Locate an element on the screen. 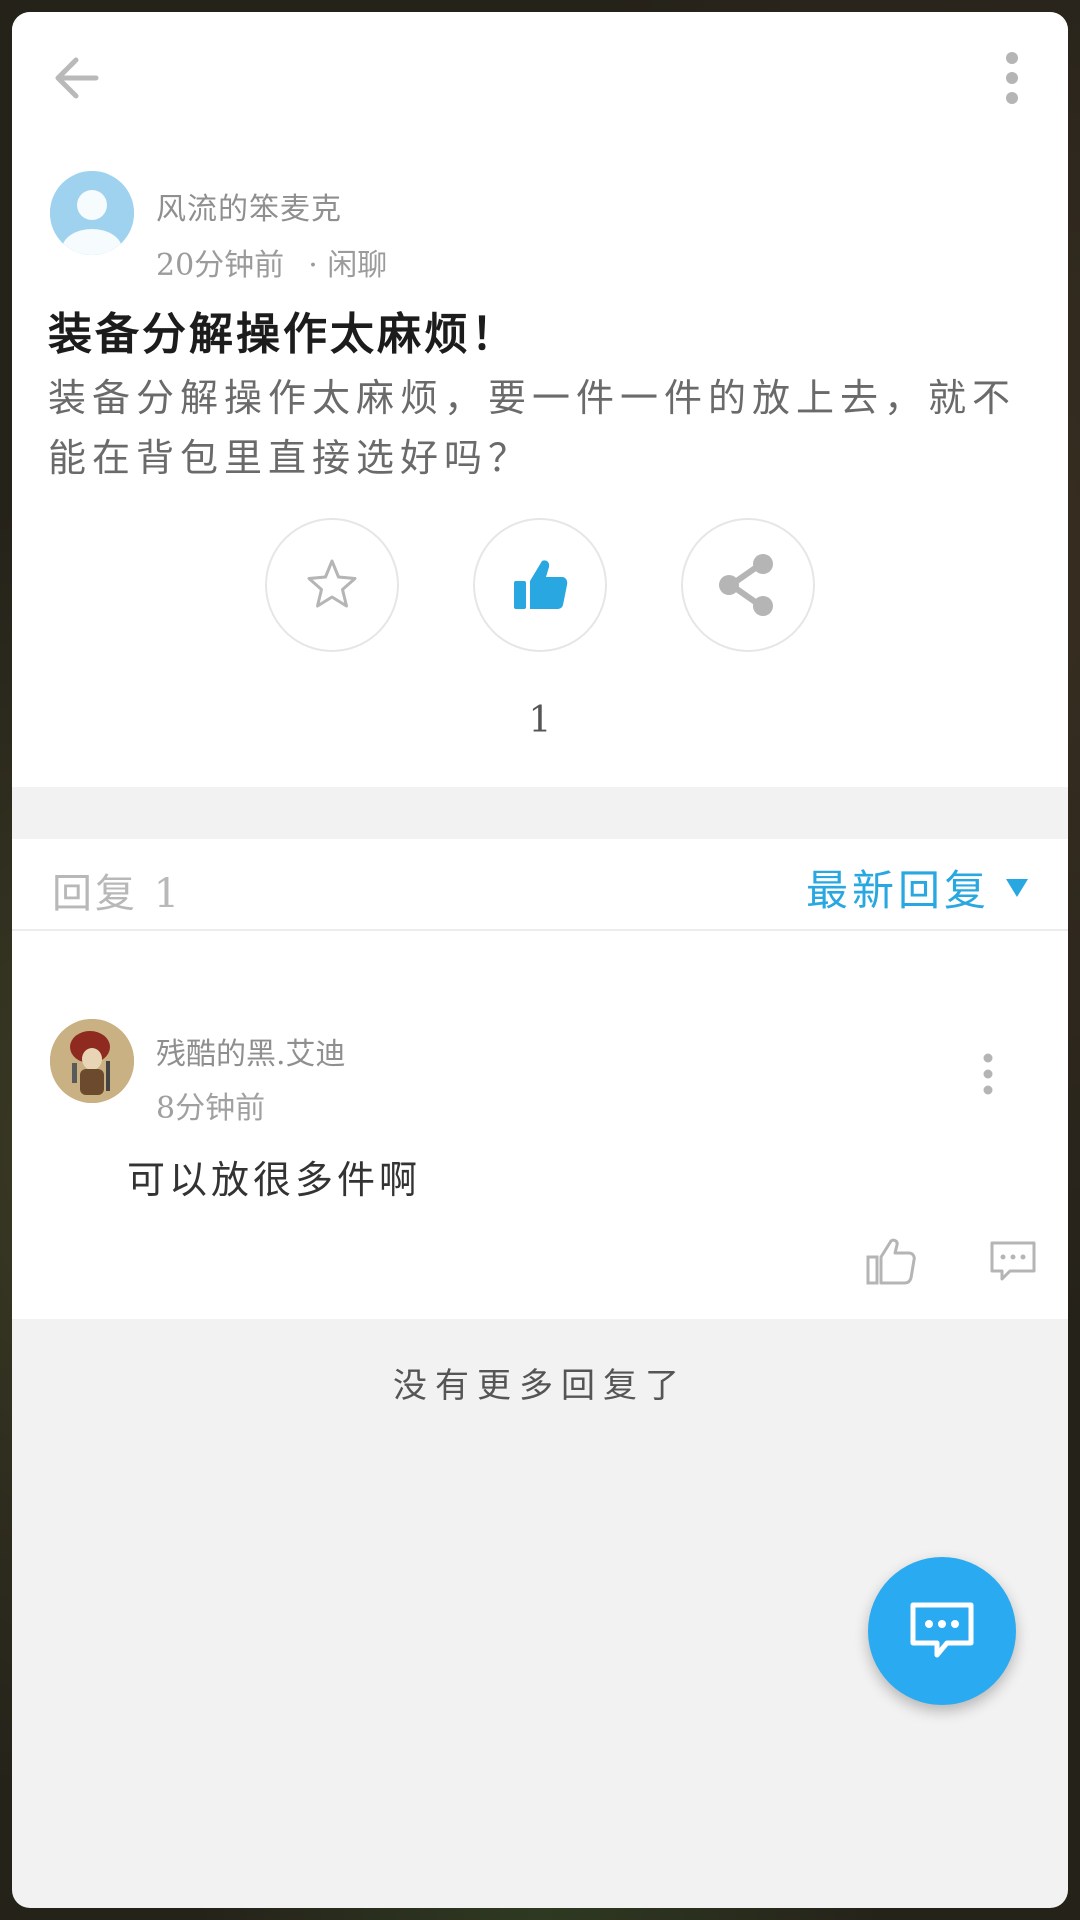  share-icon is located at coordinates (746, 585).